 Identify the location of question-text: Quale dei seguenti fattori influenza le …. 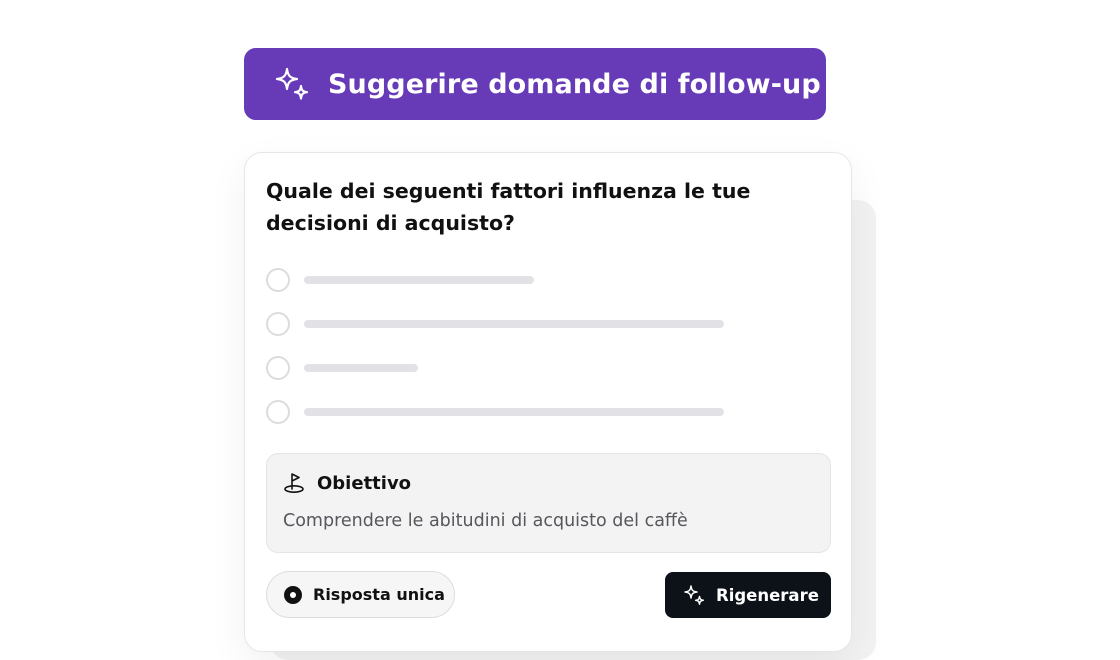
(508, 207).